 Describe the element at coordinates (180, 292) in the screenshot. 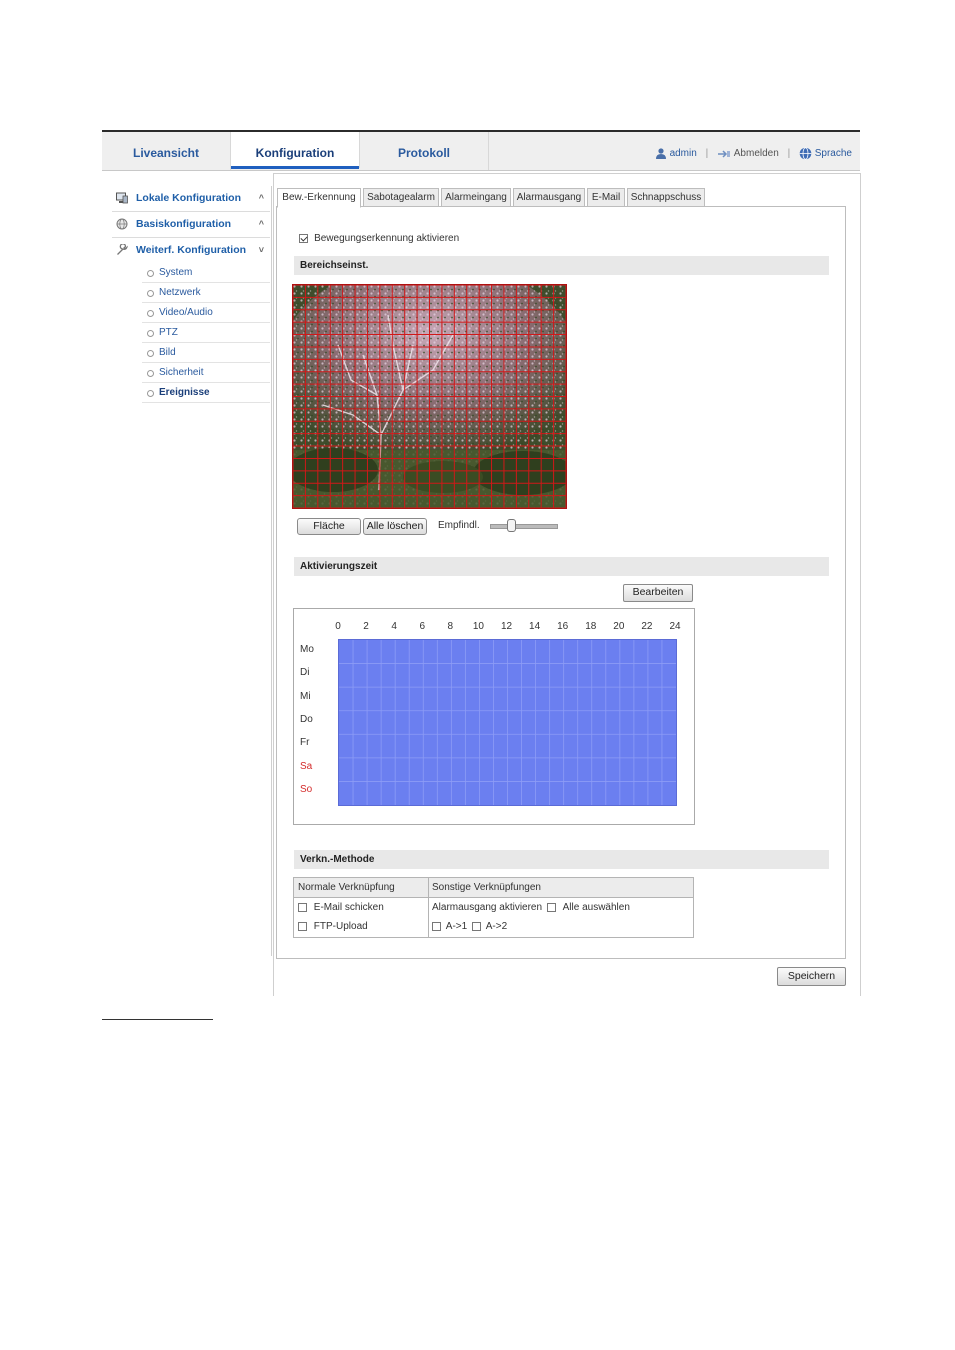

I see `sidebar-item-label: Netzwerk` at that location.